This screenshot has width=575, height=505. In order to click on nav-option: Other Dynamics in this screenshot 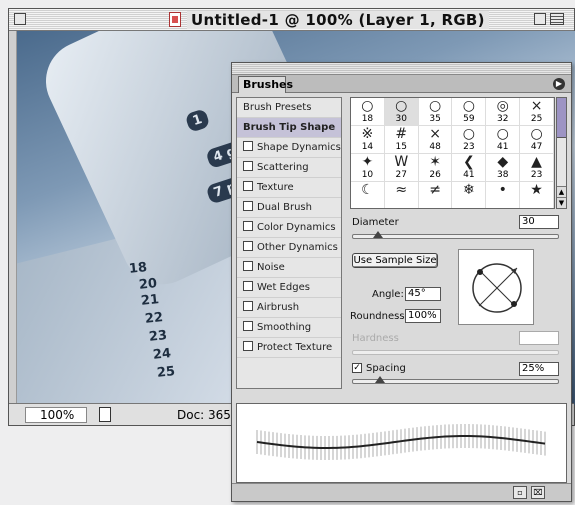, I will do `click(289, 248)`.